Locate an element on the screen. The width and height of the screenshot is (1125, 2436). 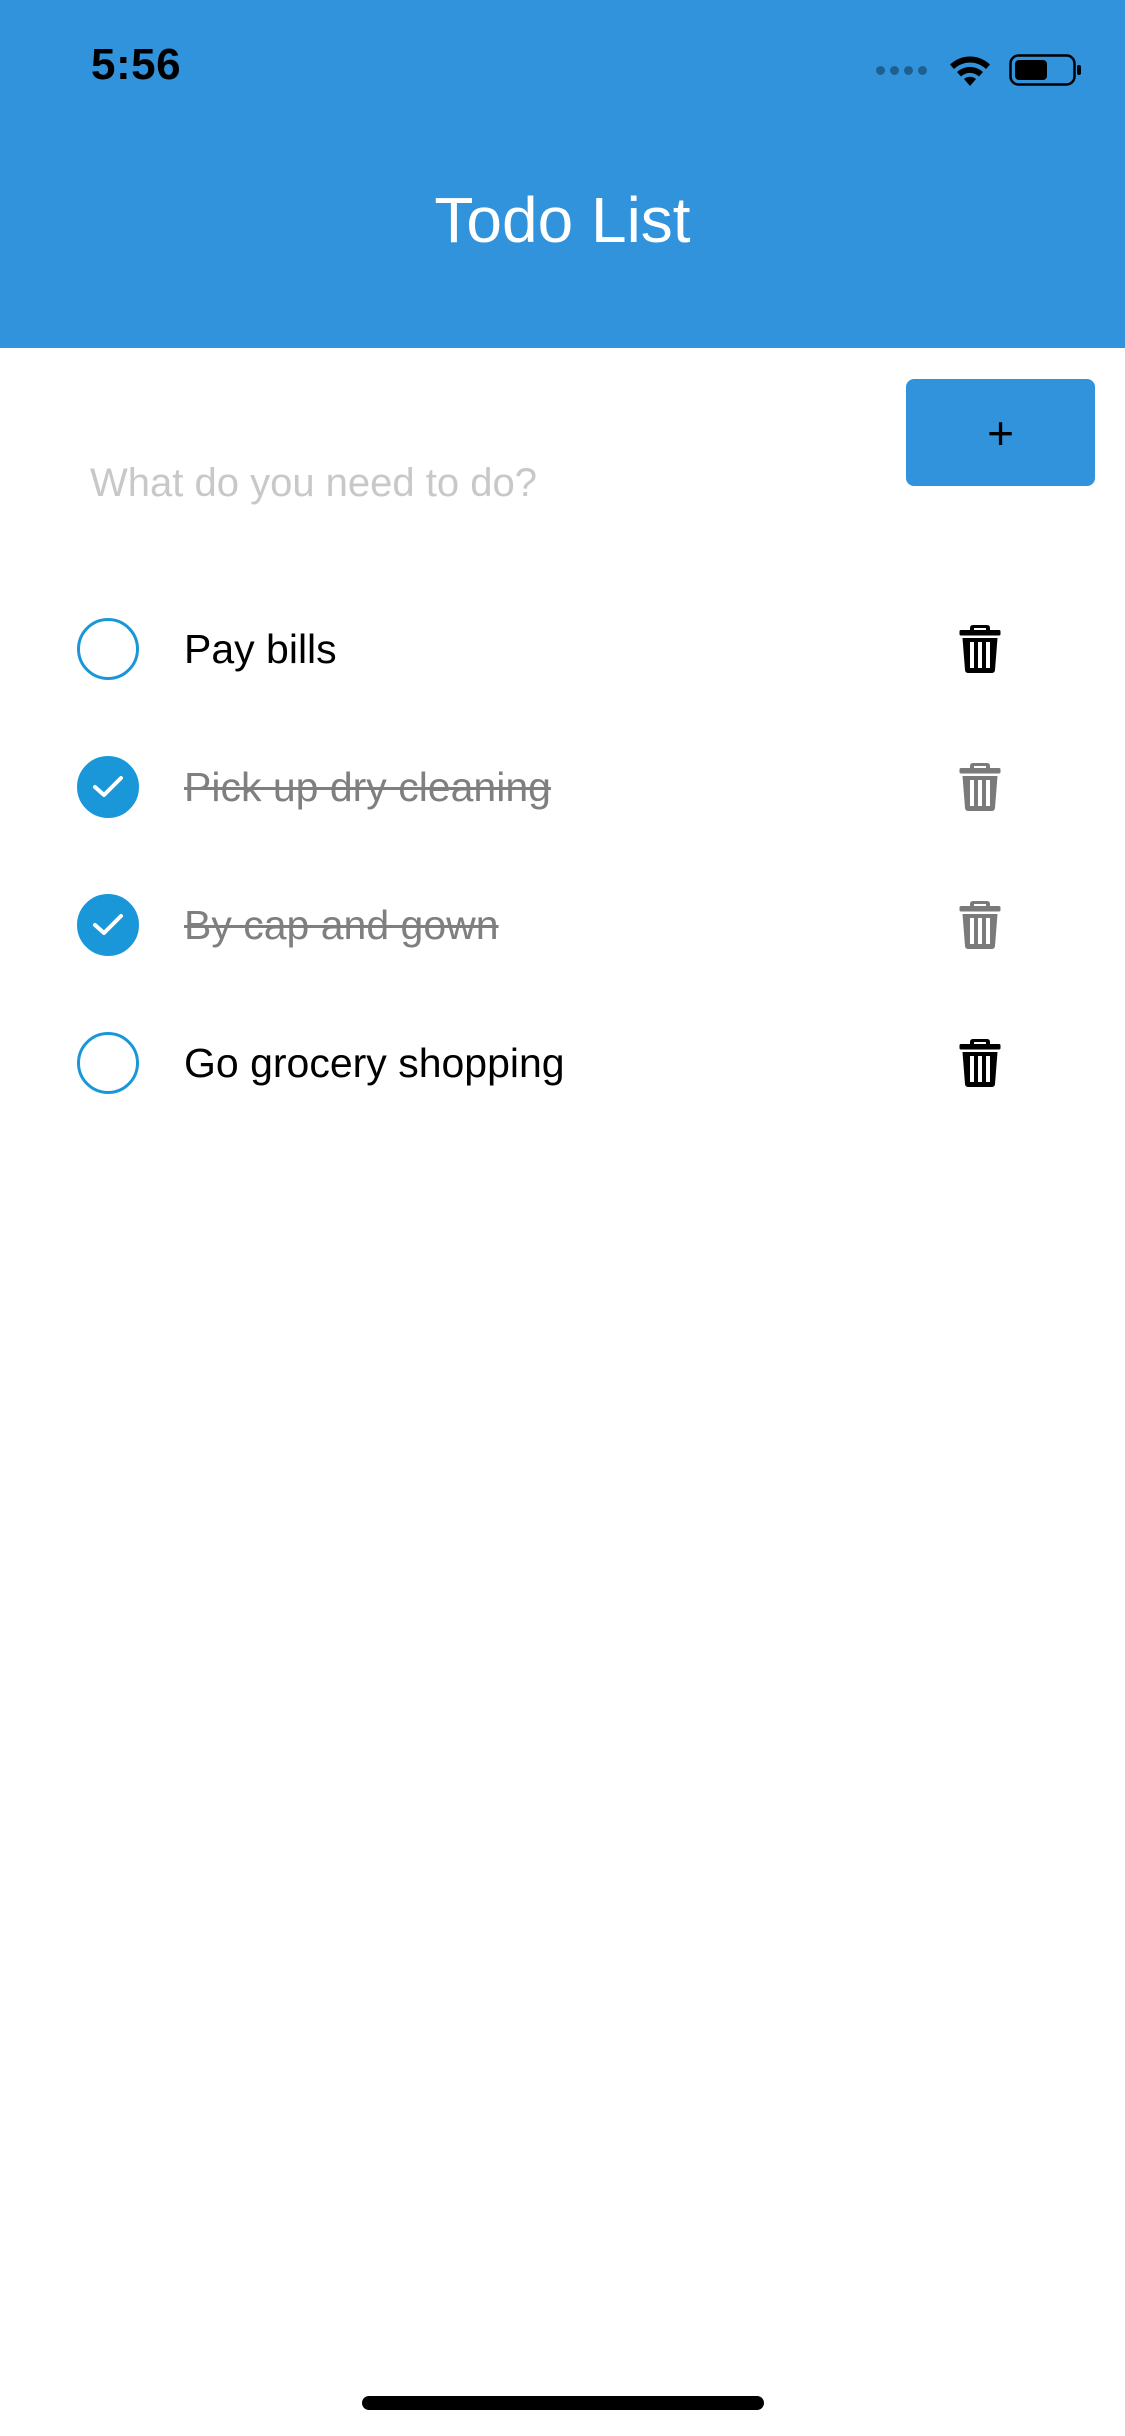
status-icons is located at coordinates (979, 70).